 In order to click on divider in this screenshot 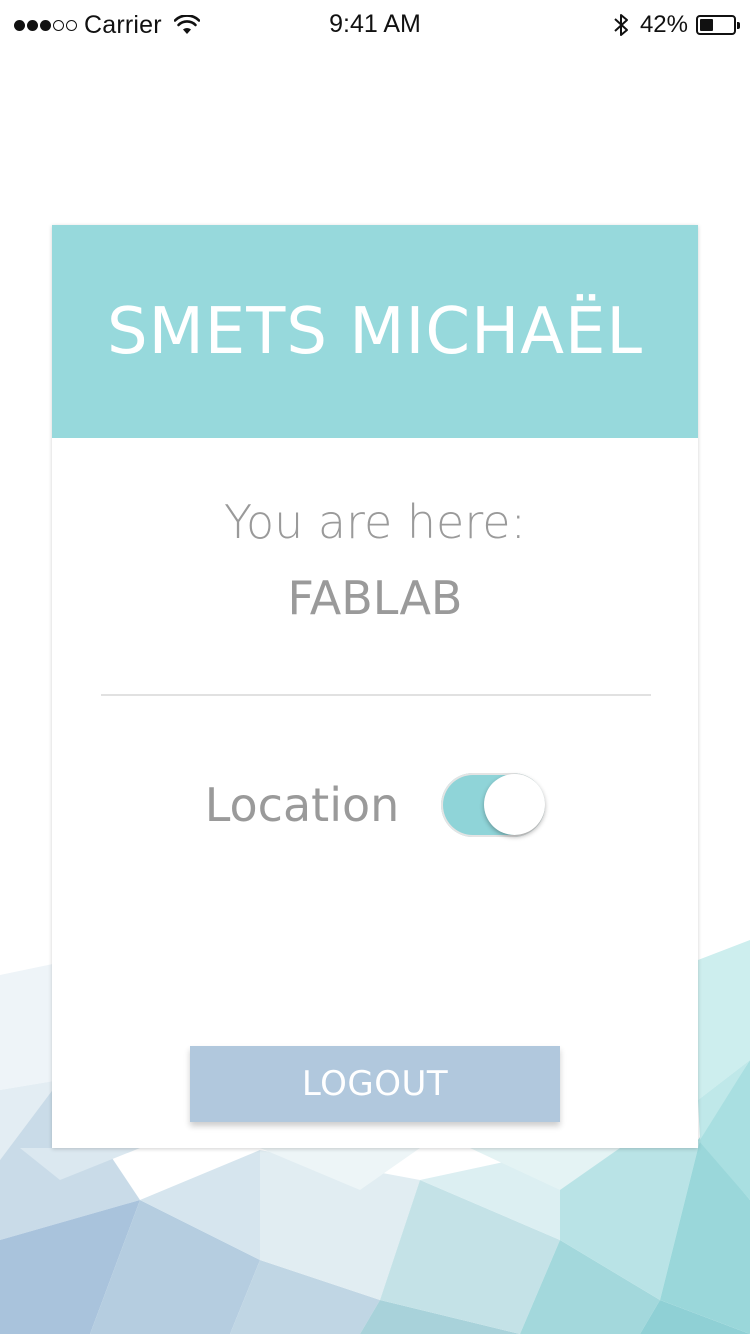, I will do `click(376, 695)`.